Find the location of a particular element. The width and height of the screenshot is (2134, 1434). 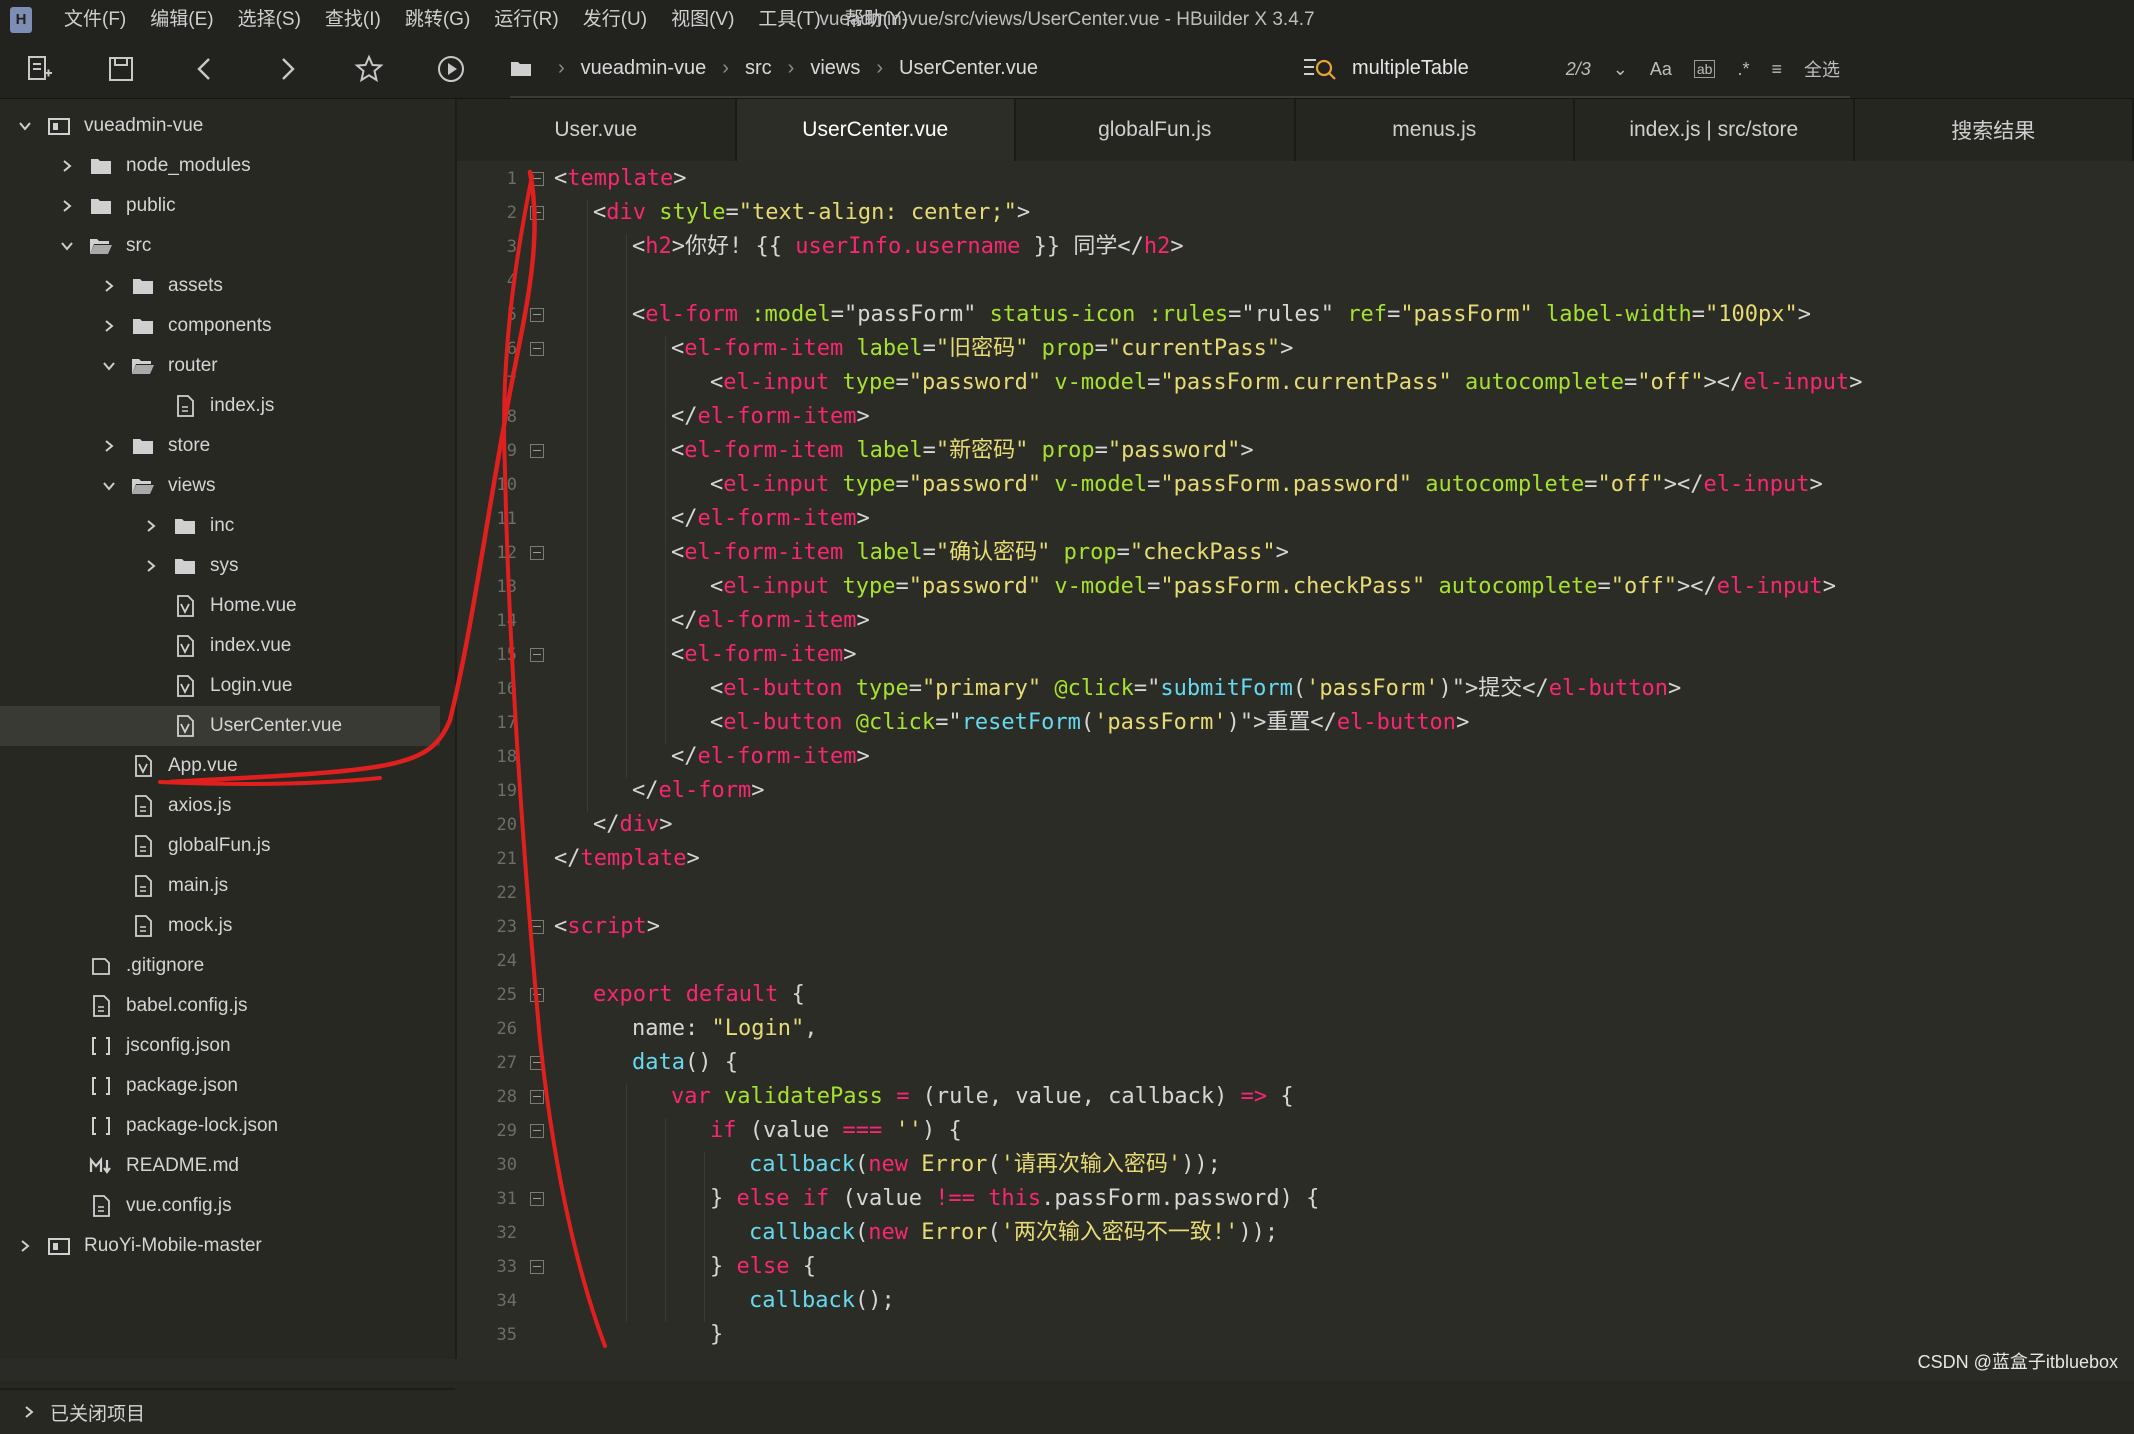

tree-item: Home.vue is located at coordinates (220, 606).